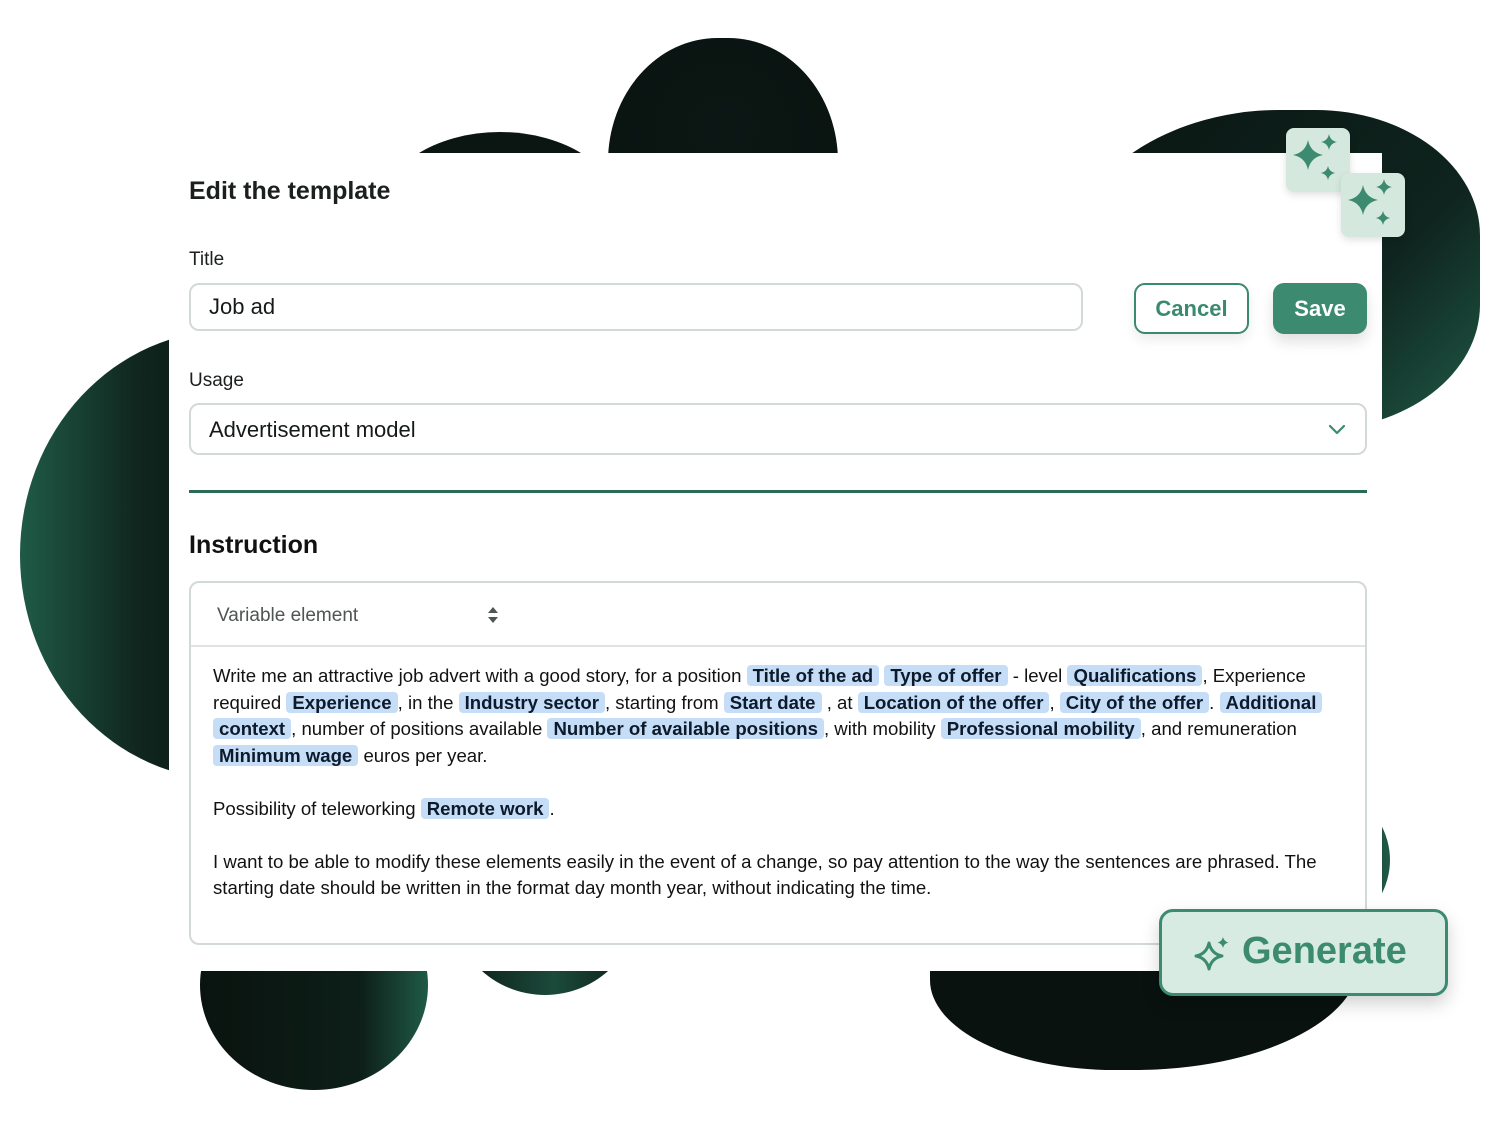  I want to click on title-label: Title, so click(207, 259).